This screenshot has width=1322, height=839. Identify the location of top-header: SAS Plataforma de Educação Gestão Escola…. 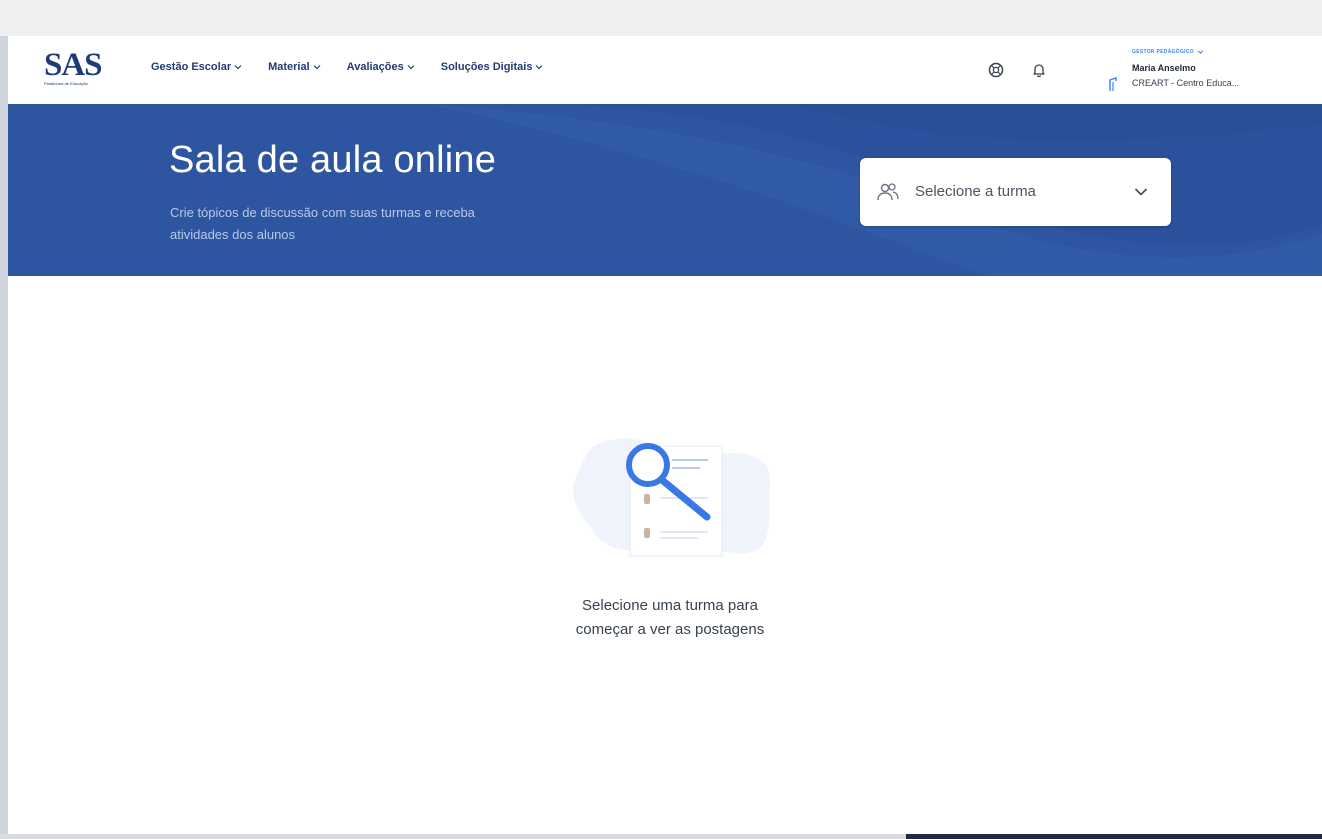
(665, 70).